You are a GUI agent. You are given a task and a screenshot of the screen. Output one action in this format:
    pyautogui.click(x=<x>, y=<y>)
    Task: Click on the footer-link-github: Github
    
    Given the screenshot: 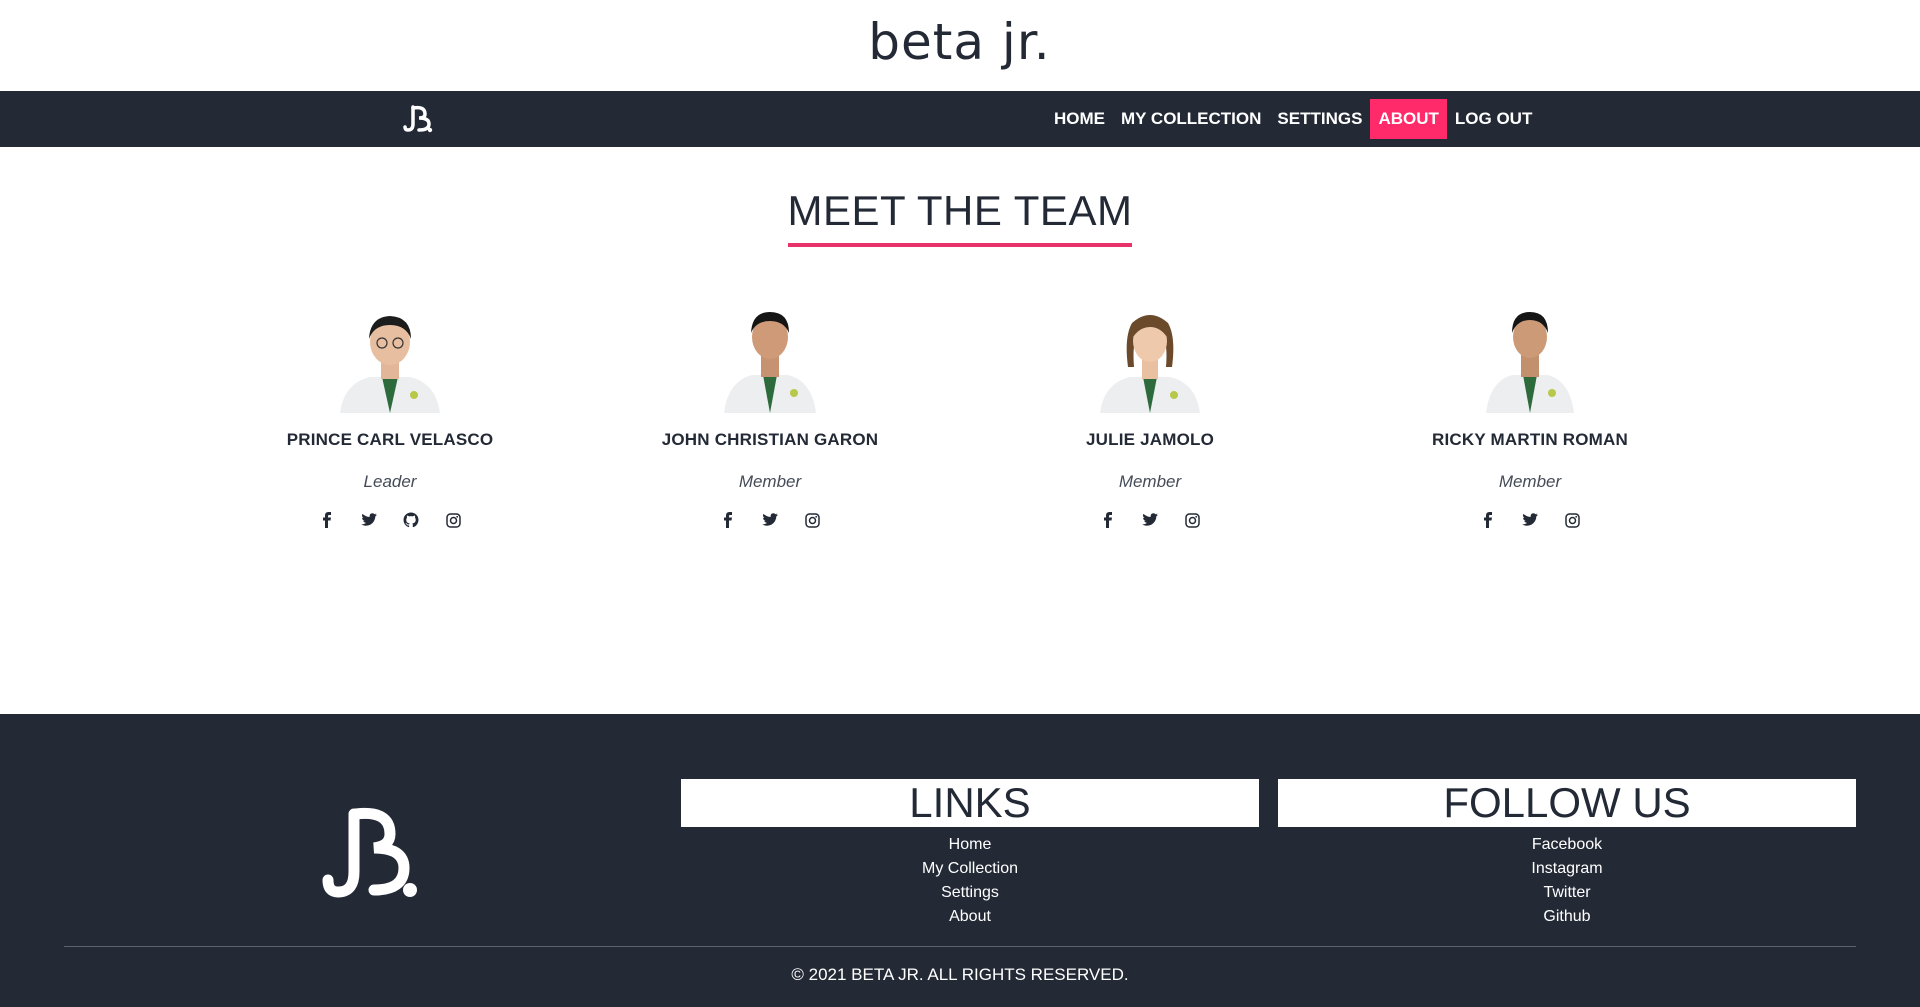 What is the action you would take?
    pyautogui.click(x=1567, y=917)
    